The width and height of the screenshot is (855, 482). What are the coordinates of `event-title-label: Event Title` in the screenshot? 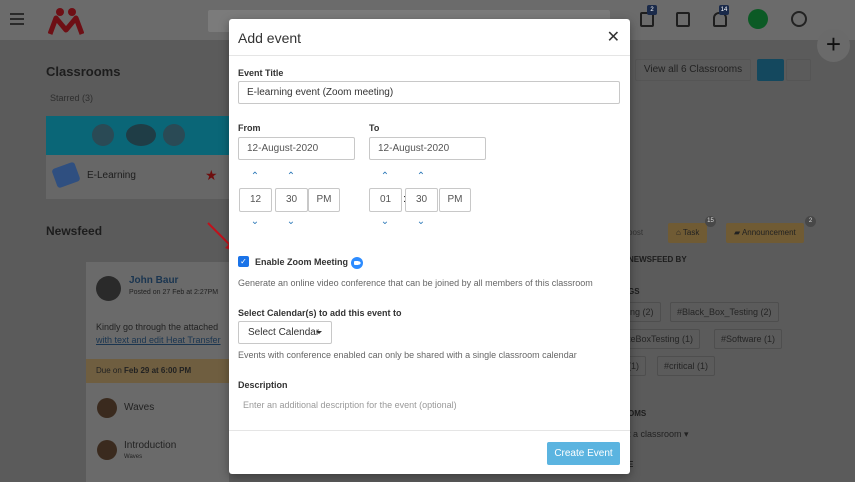 It's located at (261, 73).